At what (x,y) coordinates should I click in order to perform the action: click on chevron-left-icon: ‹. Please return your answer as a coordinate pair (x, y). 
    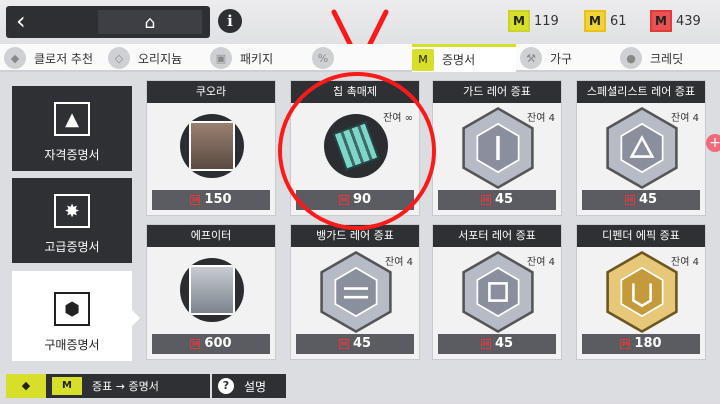
    Looking at the image, I should click on (21, 21).